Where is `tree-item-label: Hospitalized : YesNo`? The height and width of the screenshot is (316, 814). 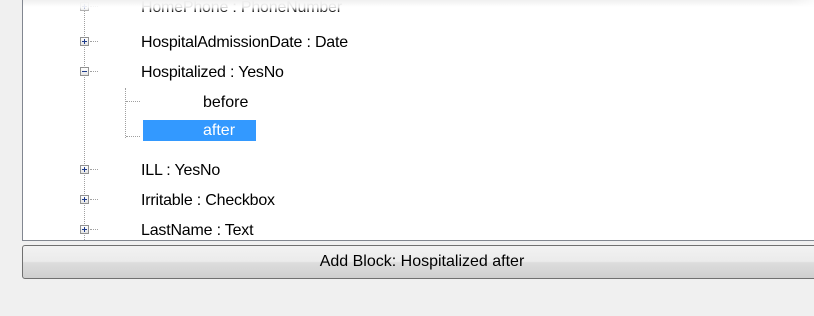
tree-item-label: Hospitalized : YesNo is located at coordinates (212, 72).